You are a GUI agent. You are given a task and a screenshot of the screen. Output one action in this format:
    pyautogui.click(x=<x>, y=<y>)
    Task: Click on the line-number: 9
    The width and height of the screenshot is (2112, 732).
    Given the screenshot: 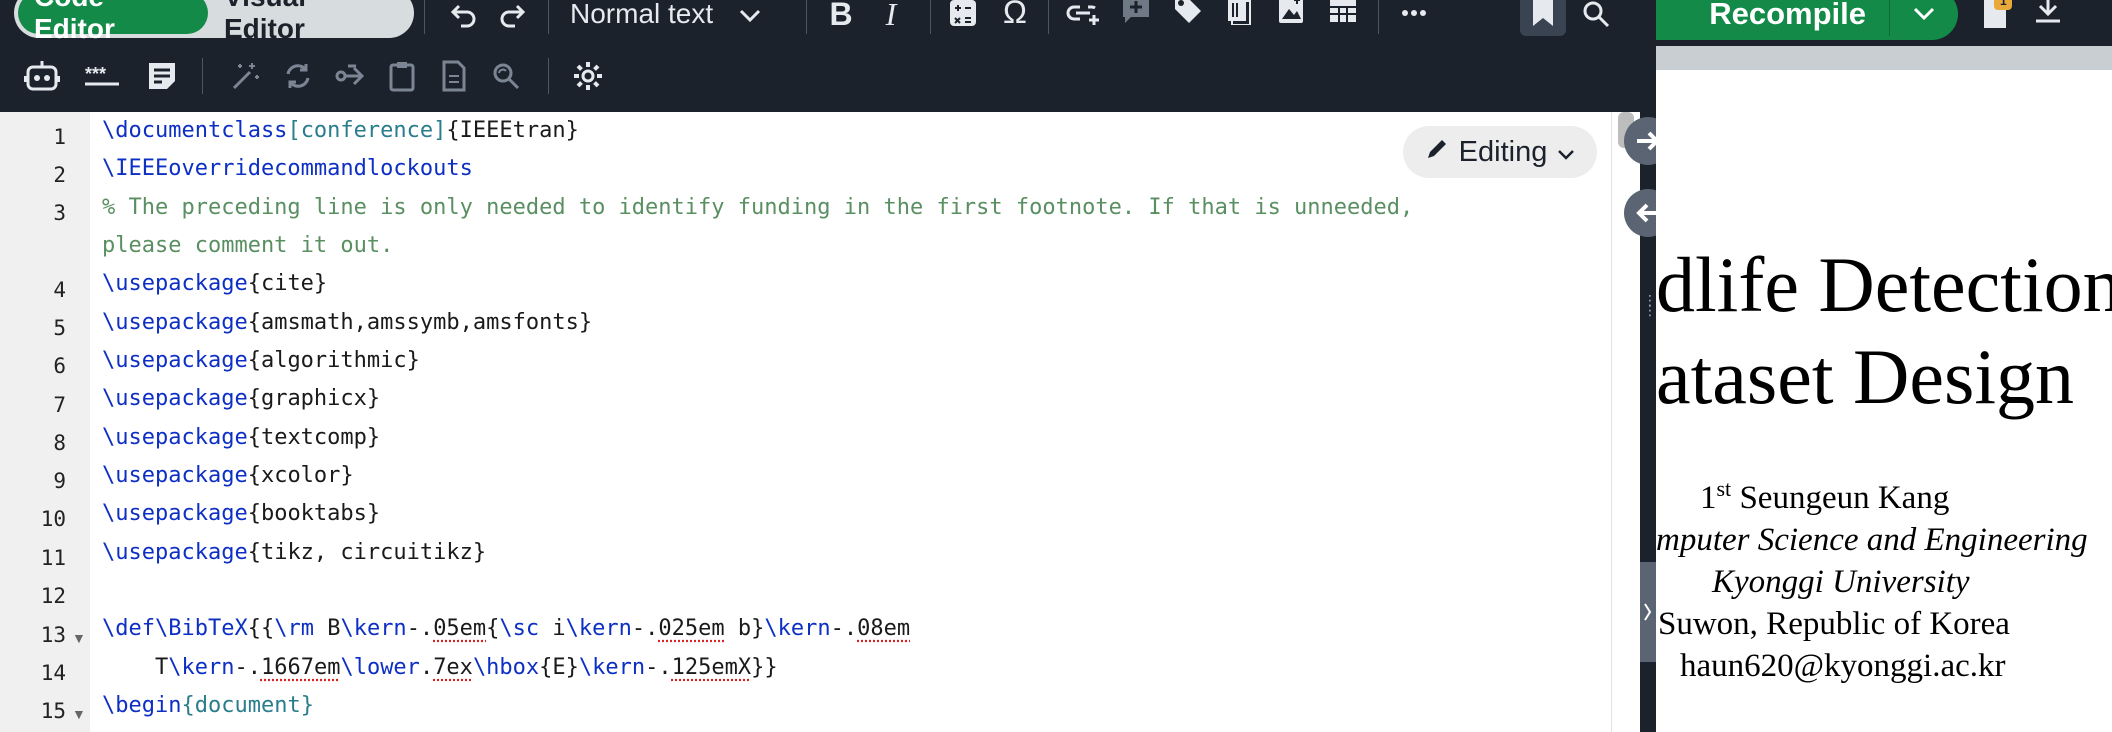 What is the action you would take?
    pyautogui.click(x=59, y=481)
    